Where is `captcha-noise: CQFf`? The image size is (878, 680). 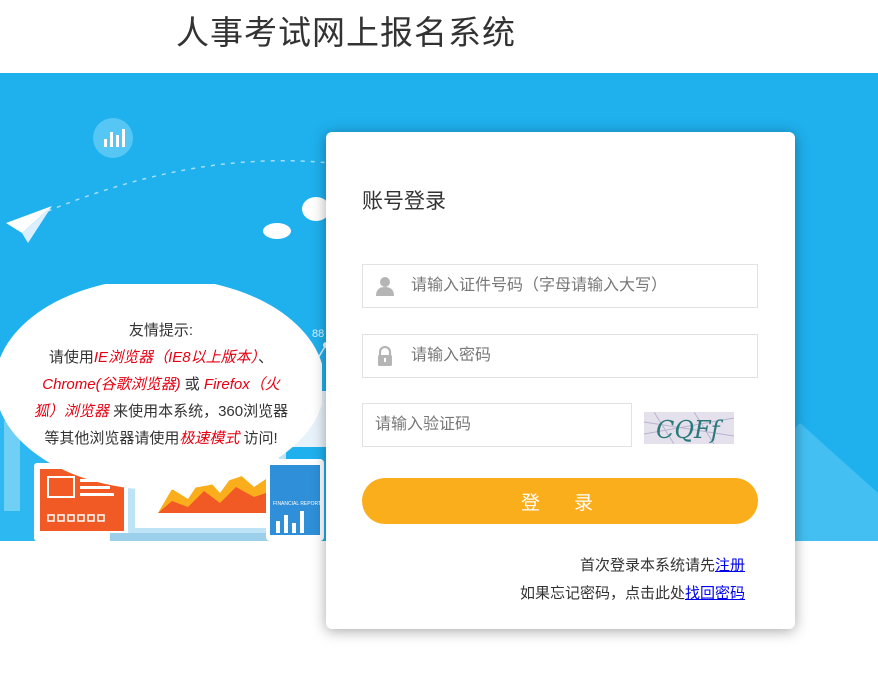
captcha-noise: CQFf is located at coordinates (689, 428).